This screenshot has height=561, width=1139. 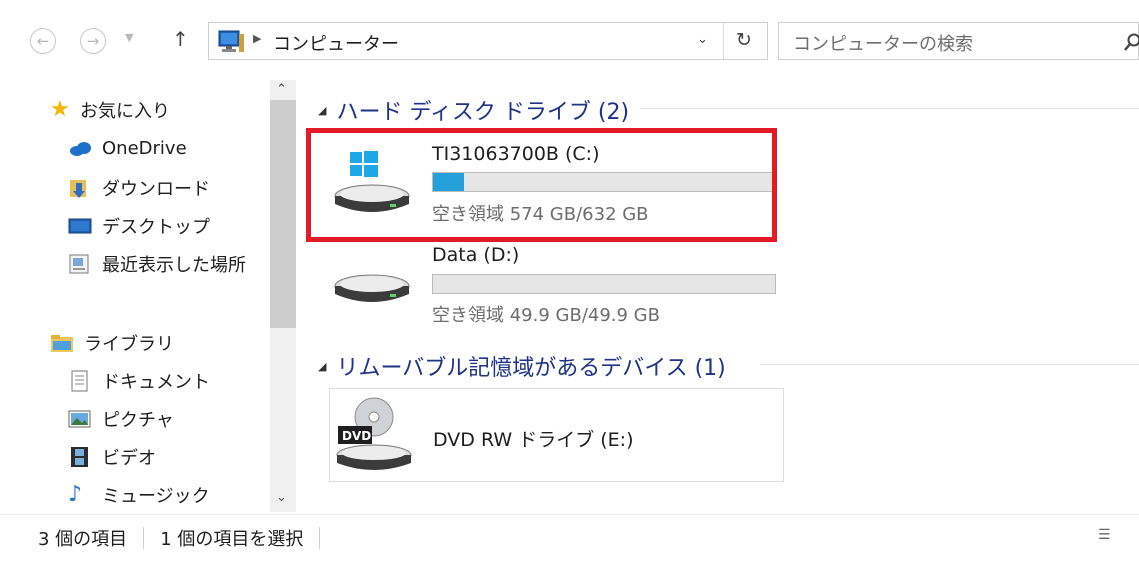 I want to click on desktop-icon, so click(x=81, y=226).